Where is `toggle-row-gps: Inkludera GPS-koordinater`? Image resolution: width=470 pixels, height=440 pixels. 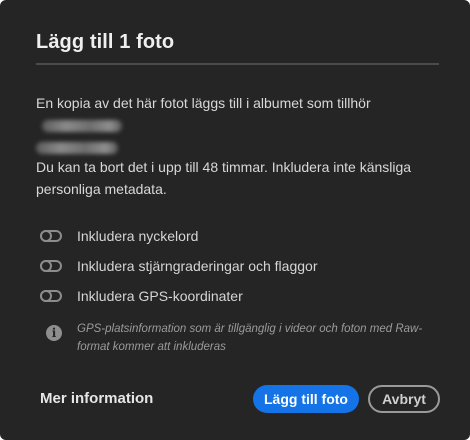 toggle-row-gps: Inkludera GPS-koordinater is located at coordinates (141, 296).